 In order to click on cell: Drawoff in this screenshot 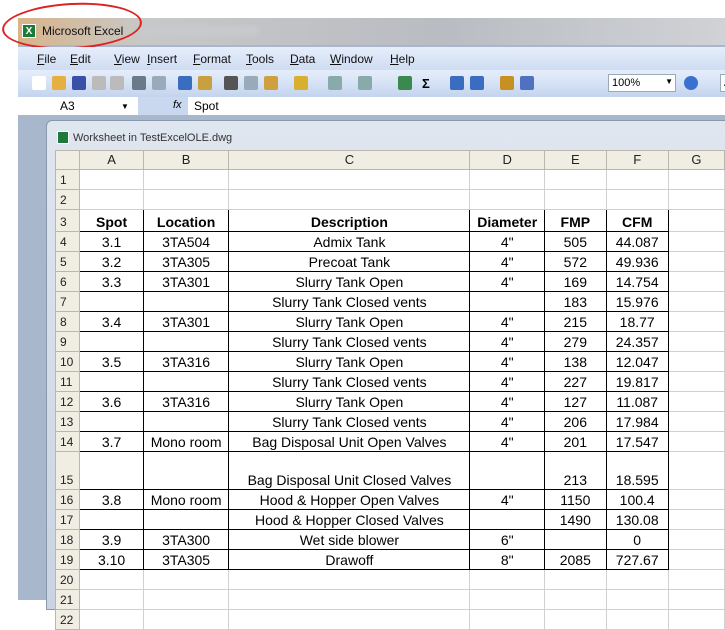, I will do `click(349, 559)`.